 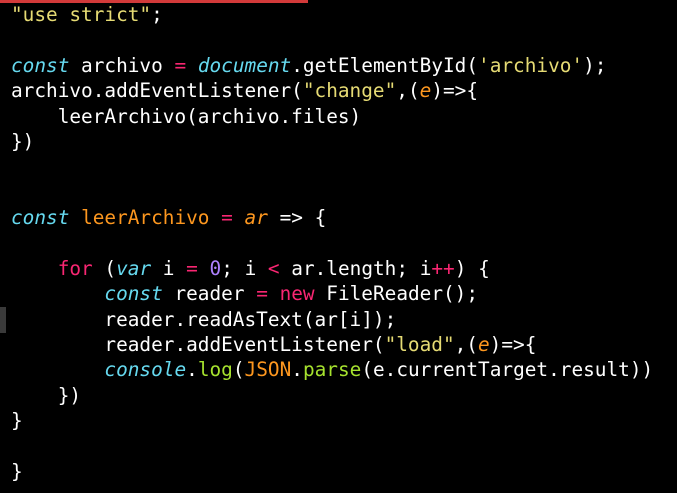 I want to click on code-token-number: 0, so click(x=215, y=268).